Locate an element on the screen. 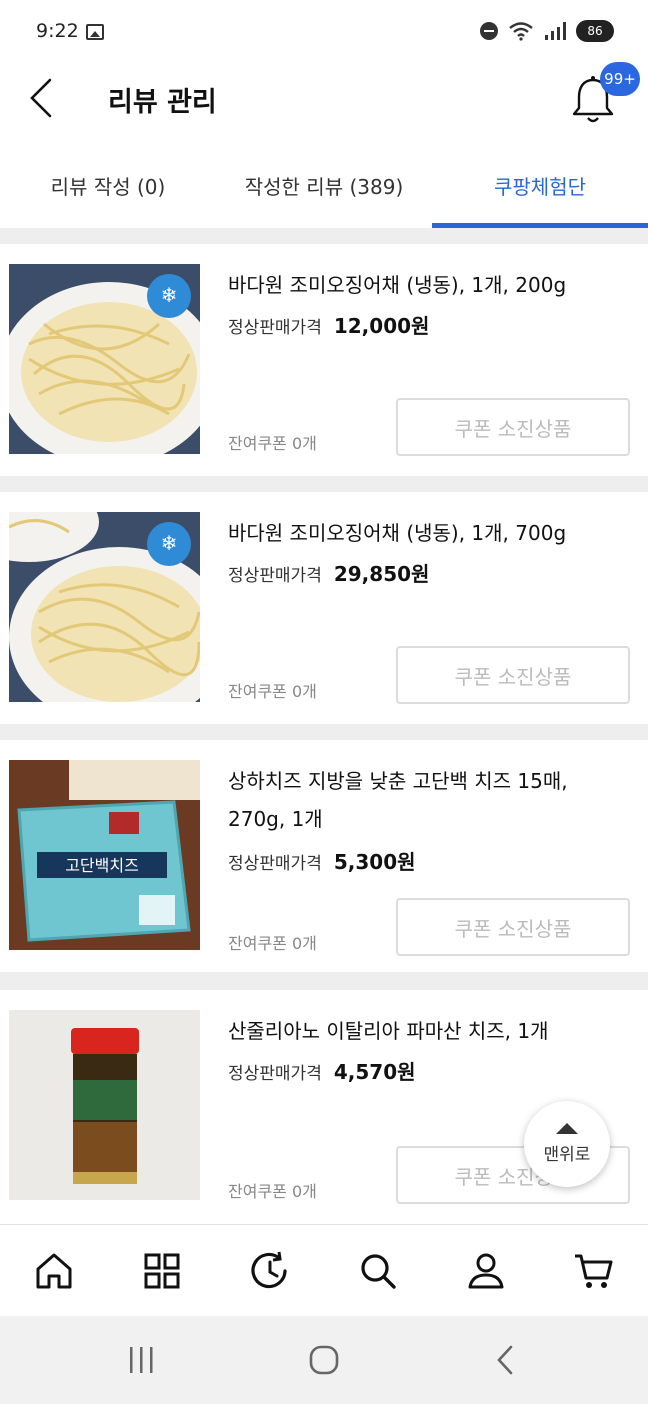  price-line: 정상판매가격 4,570원 is located at coordinates (322, 1070).